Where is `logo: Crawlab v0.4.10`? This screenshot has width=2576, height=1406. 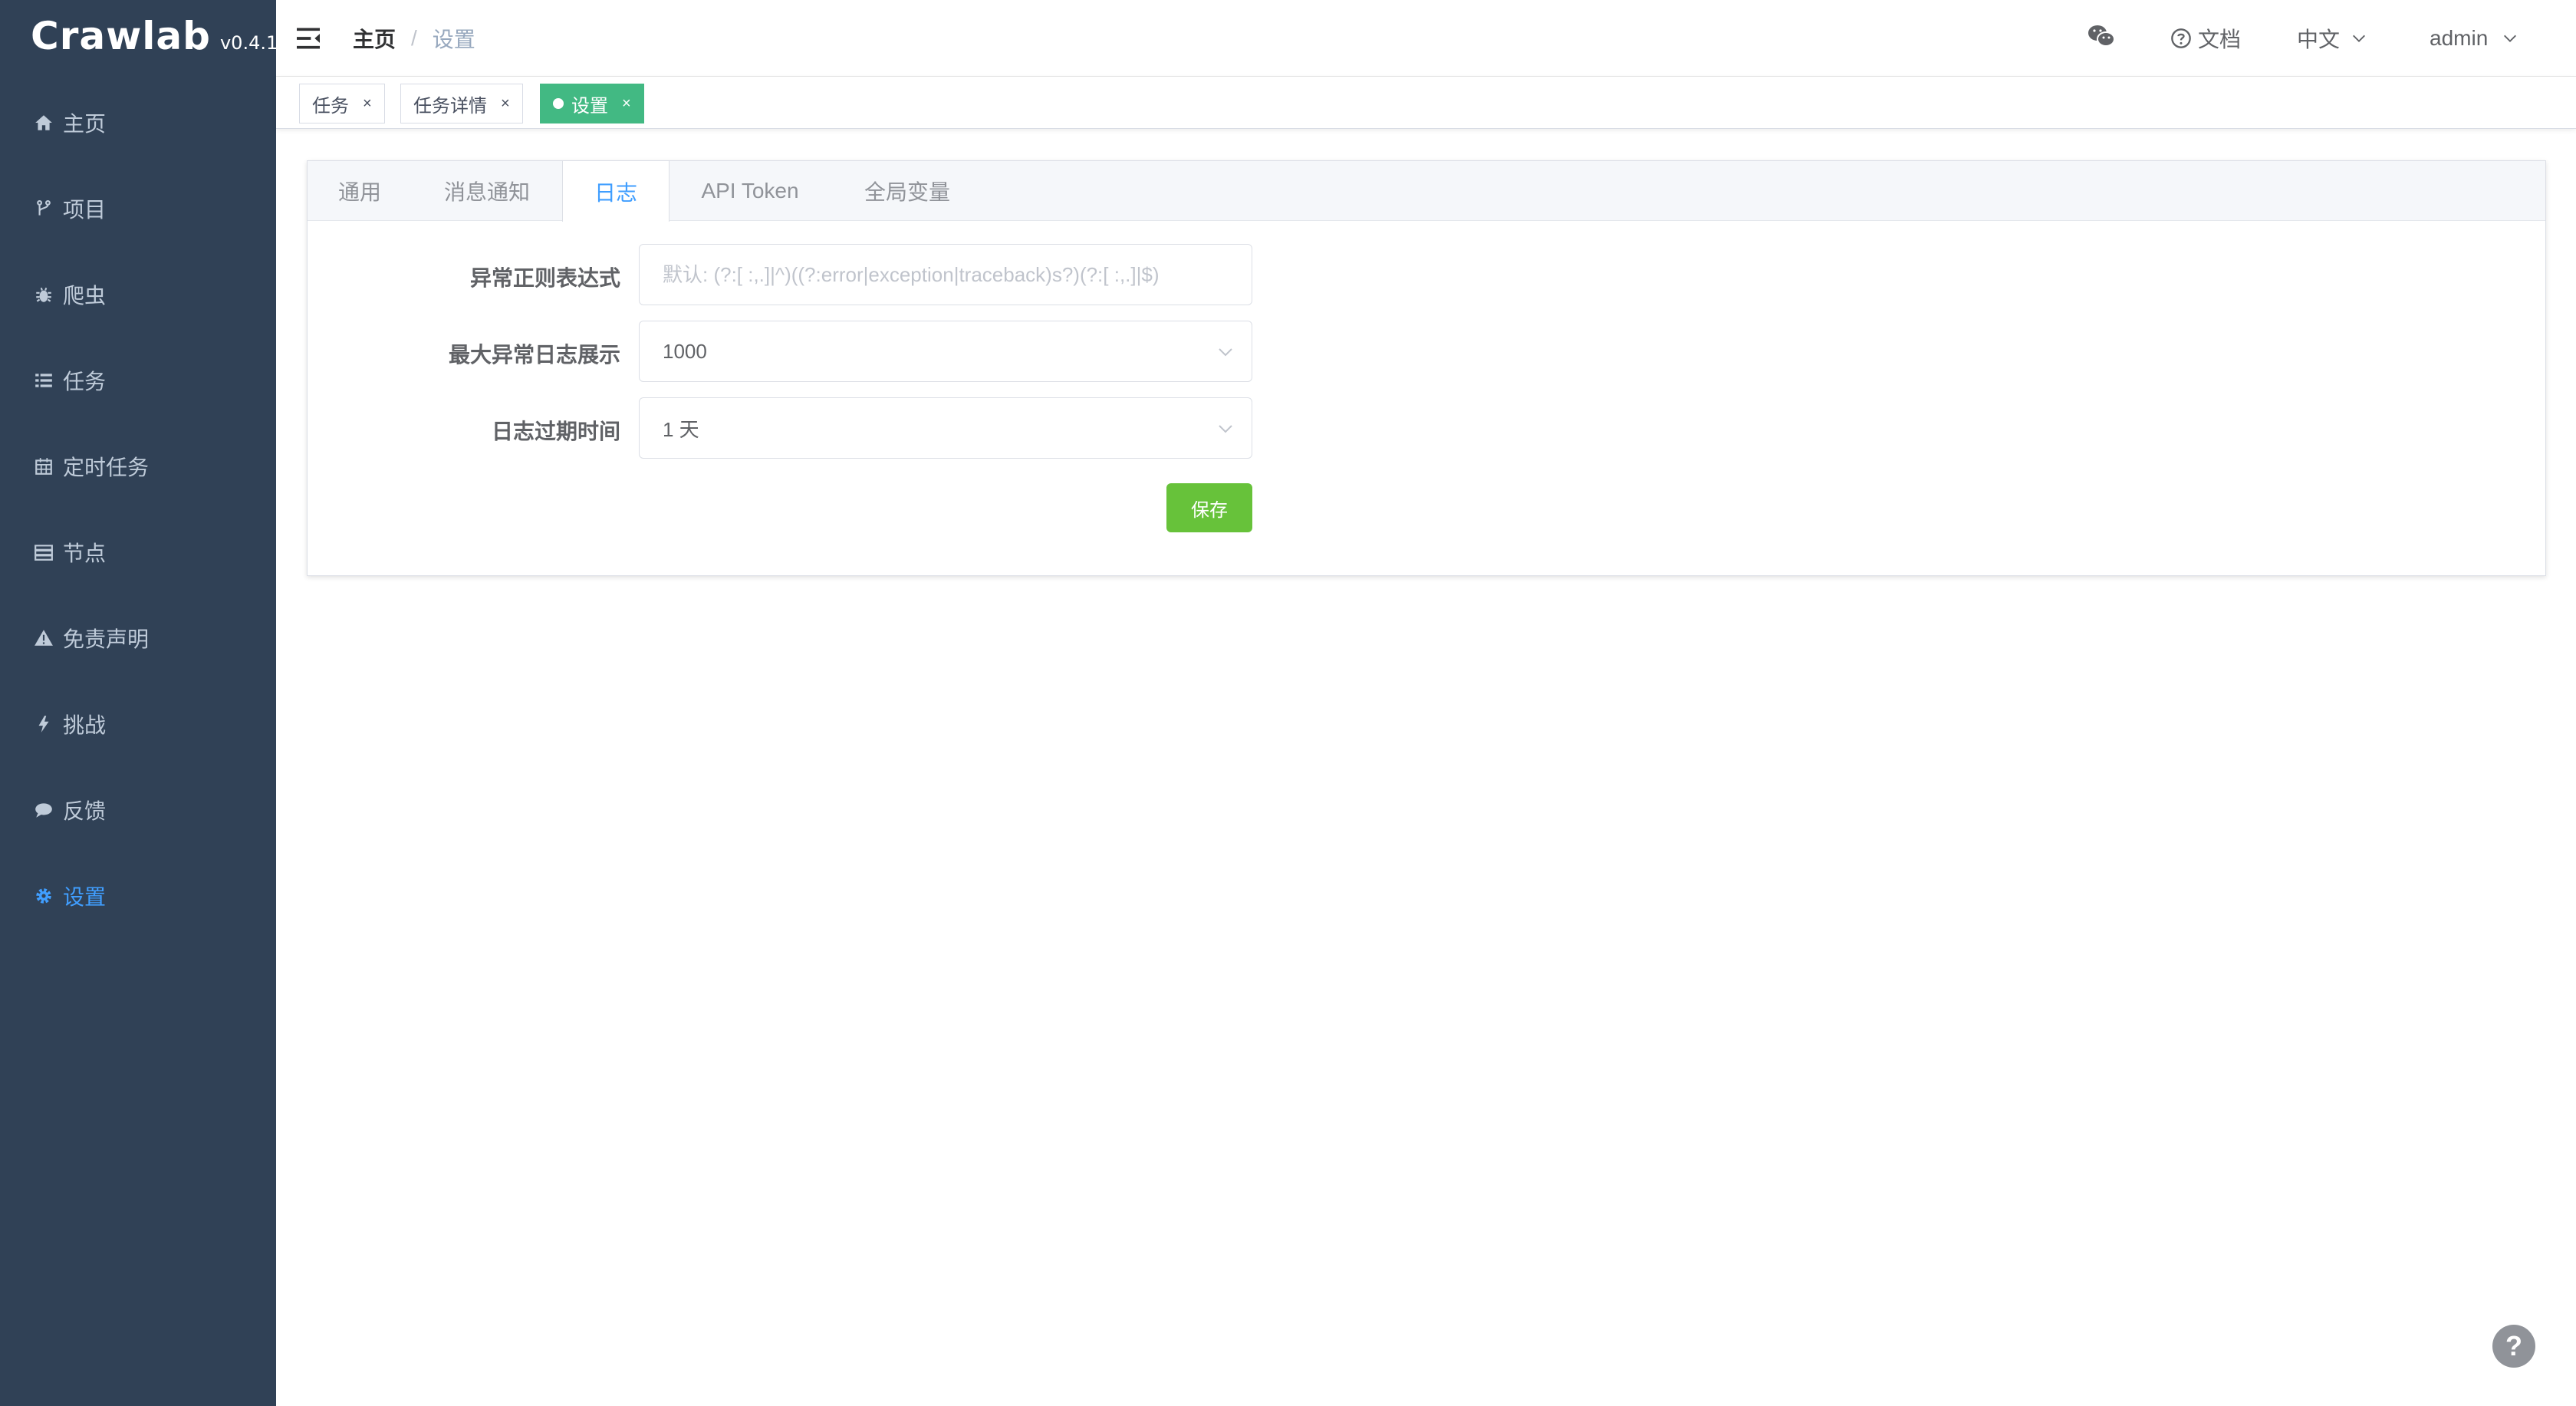 logo: Crawlab v0.4.10 is located at coordinates (160, 41).